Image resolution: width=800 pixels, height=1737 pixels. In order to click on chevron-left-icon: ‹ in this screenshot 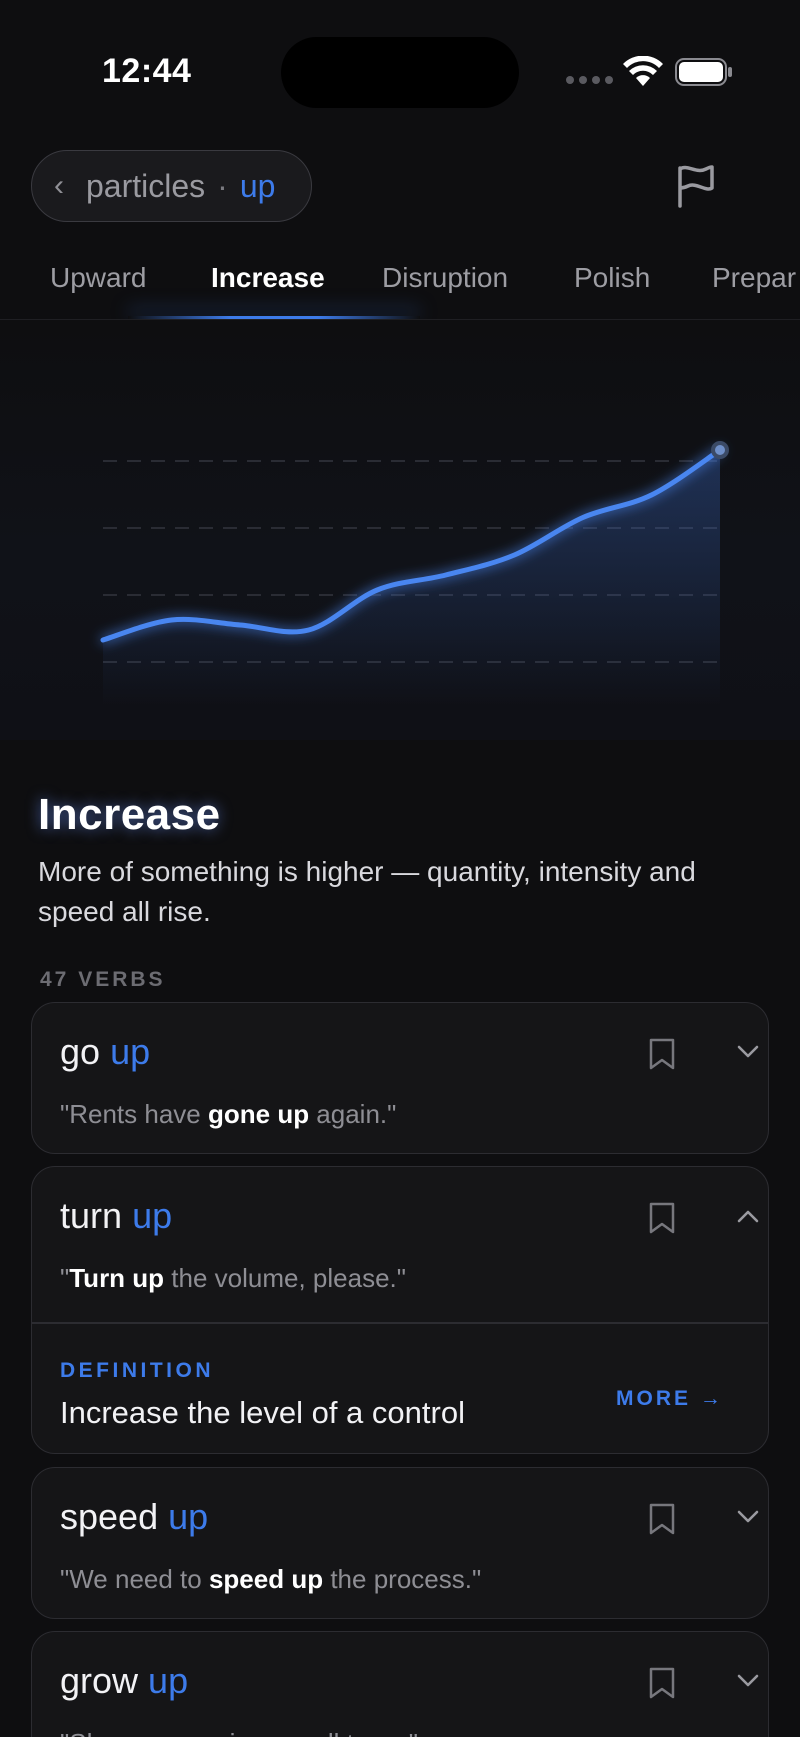, I will do `click(59, 185)`.